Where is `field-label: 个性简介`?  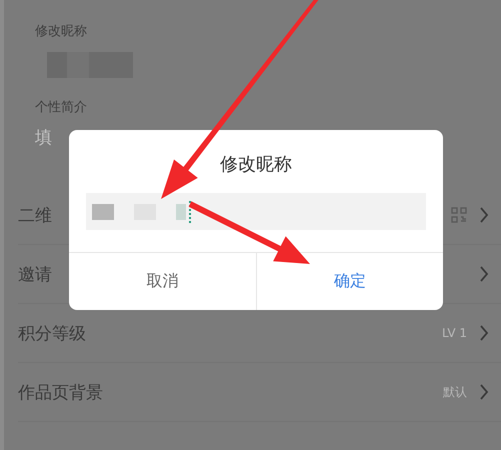 field-label: 个性简介 is located at coordinates (61, 107).